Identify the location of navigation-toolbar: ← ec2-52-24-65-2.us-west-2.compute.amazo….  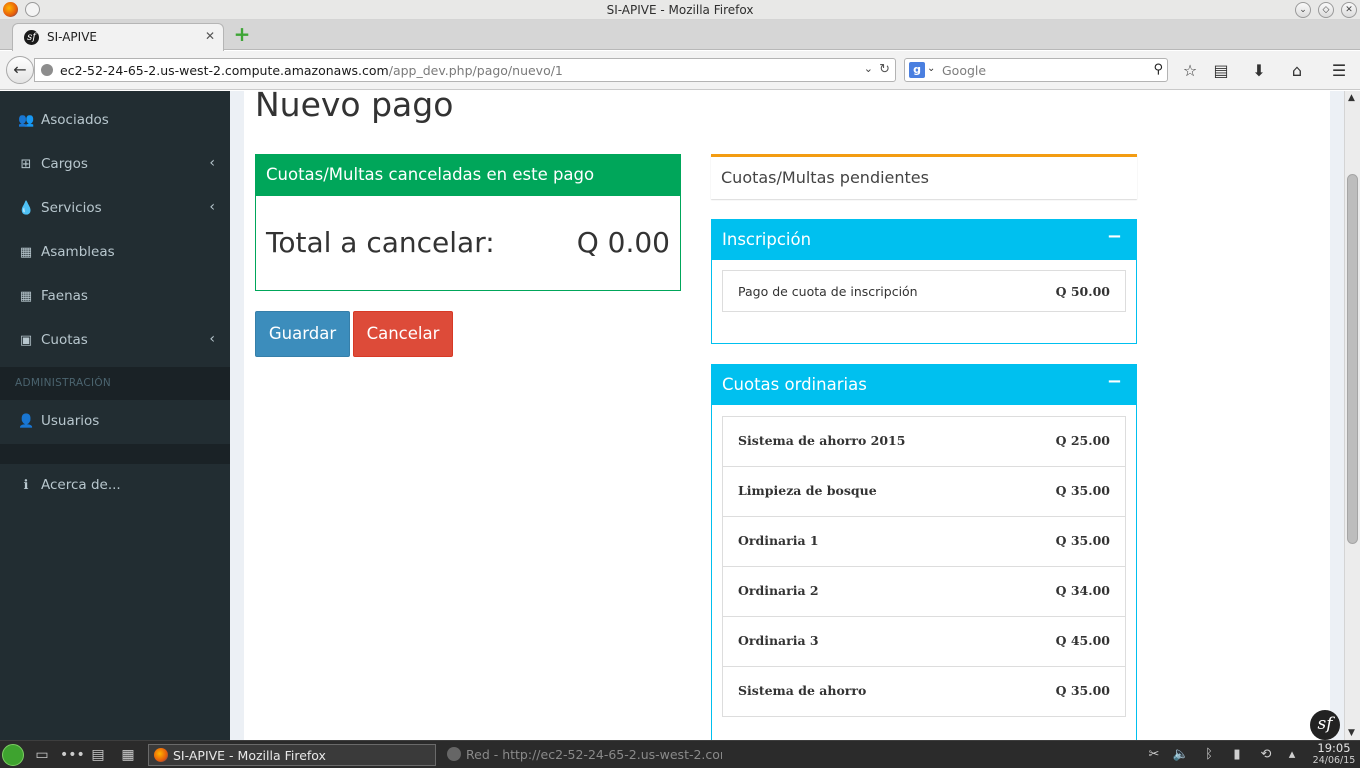
(680, 70).